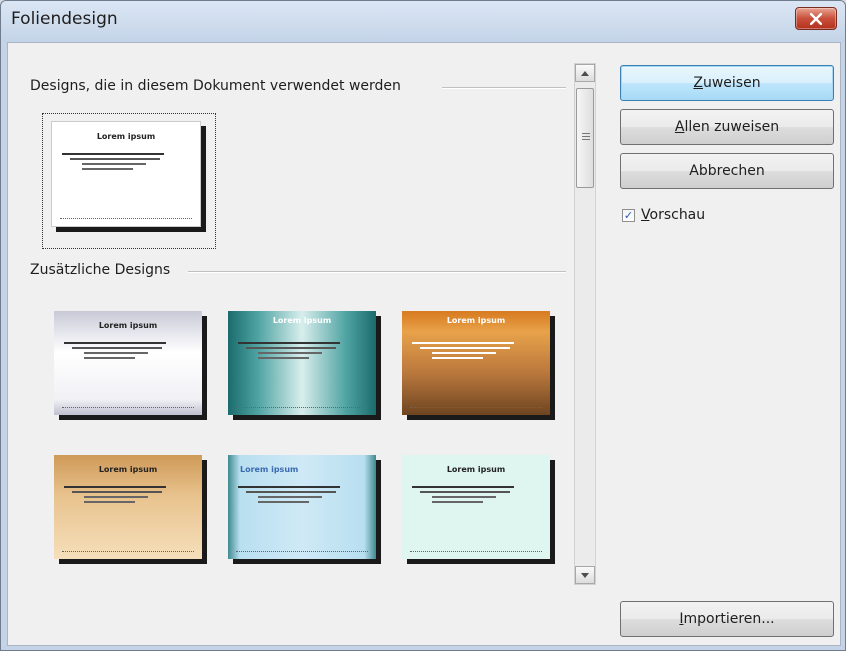 The height and width of the screenshot is (651, 846). What do you see at coordinates (128, 363) in the screenshot?
I see `design-thumb-grey: Lorem ipsum` at bounding box center [128, 363].